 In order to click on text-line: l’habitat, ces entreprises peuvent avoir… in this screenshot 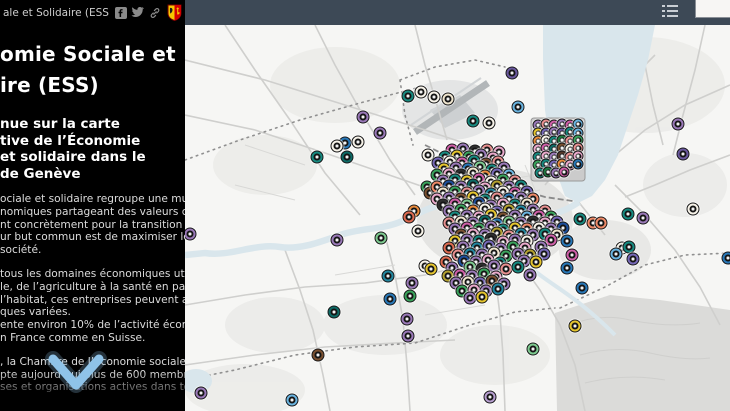, I will do `click(92, 299)`.